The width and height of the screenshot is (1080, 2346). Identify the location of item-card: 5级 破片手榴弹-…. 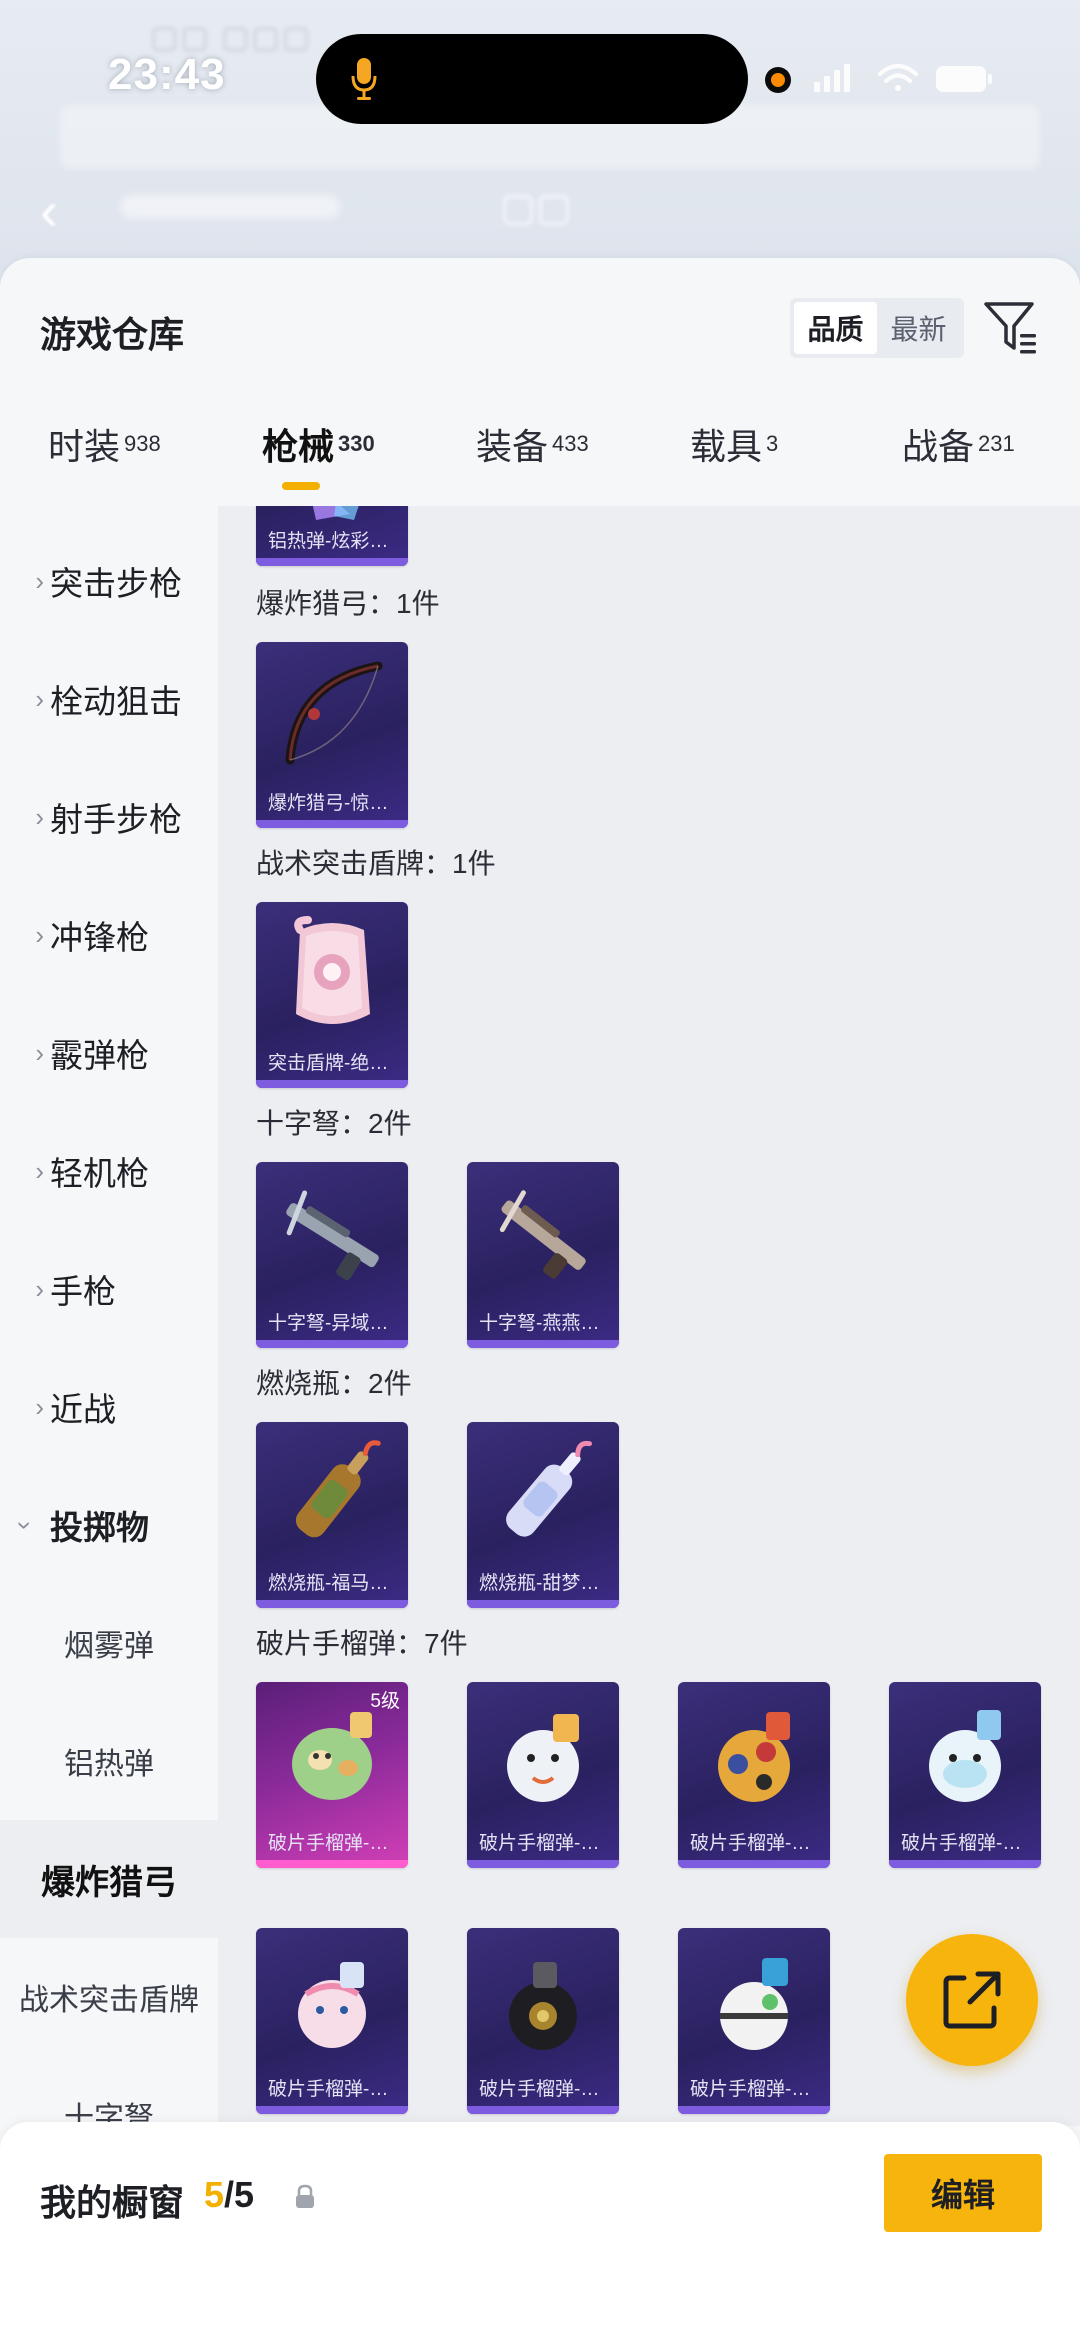
(332, 1775).